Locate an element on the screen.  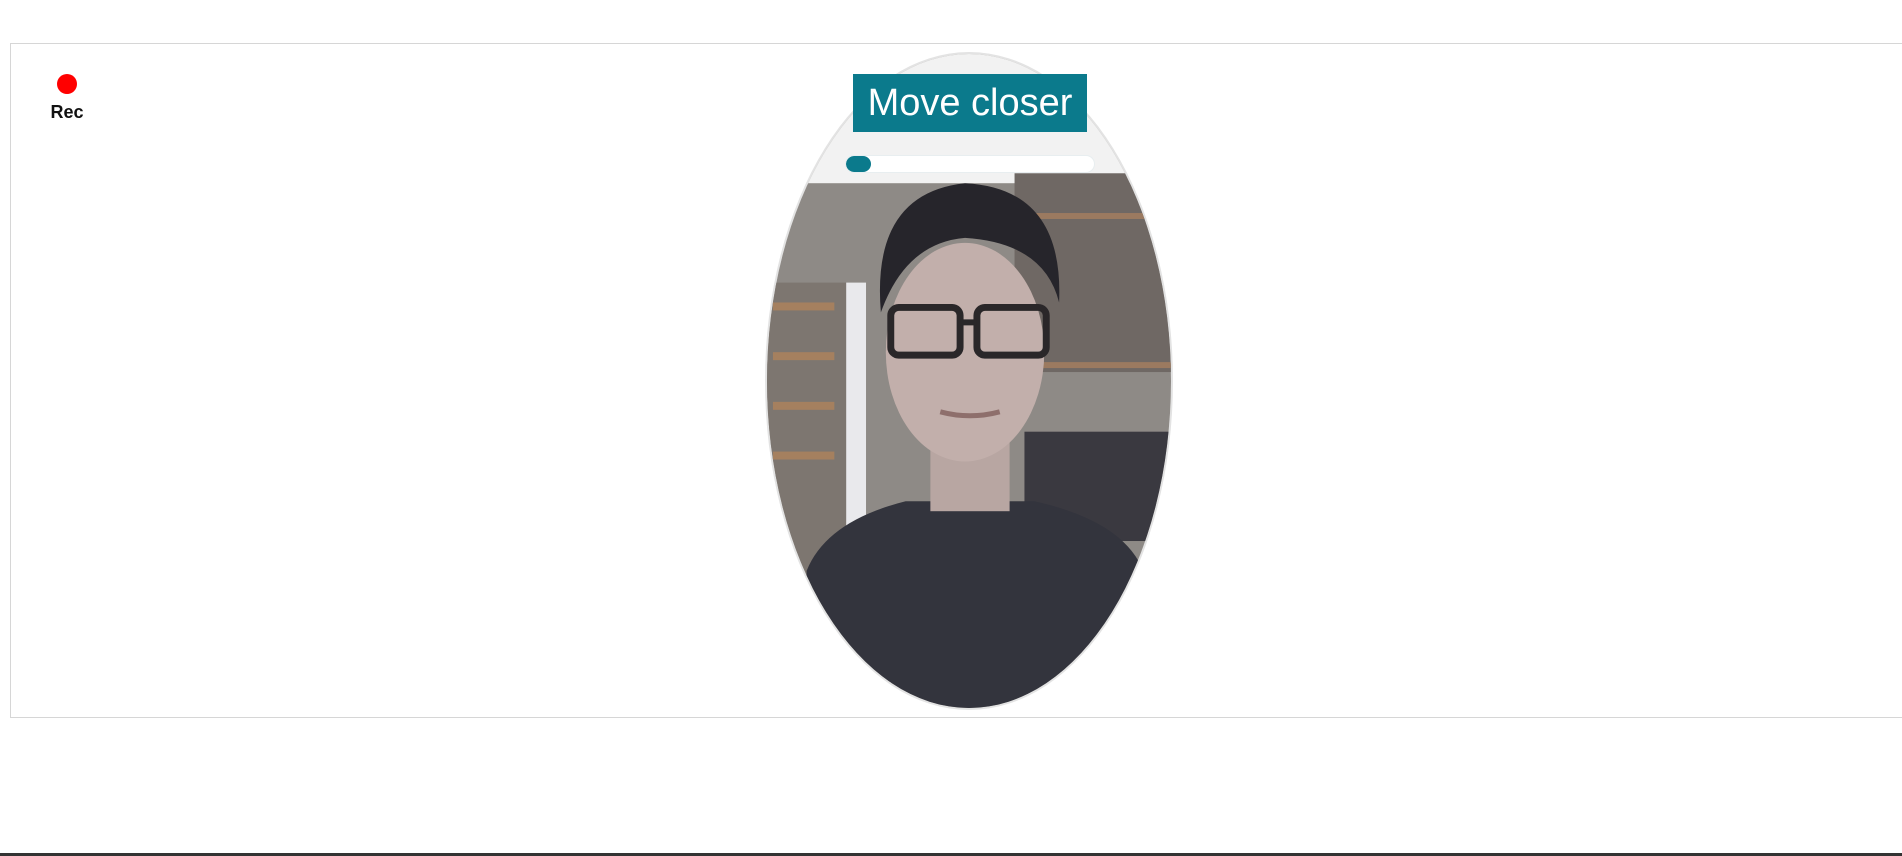
recording-dot-icon is located at coordinates (67, 84).